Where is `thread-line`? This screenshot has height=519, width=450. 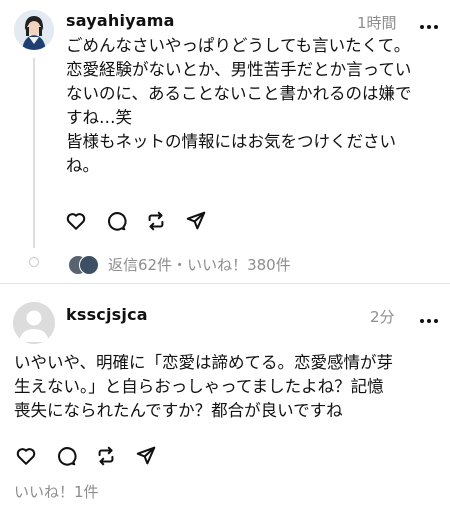
thread-line is located at coordinates (34, 153).